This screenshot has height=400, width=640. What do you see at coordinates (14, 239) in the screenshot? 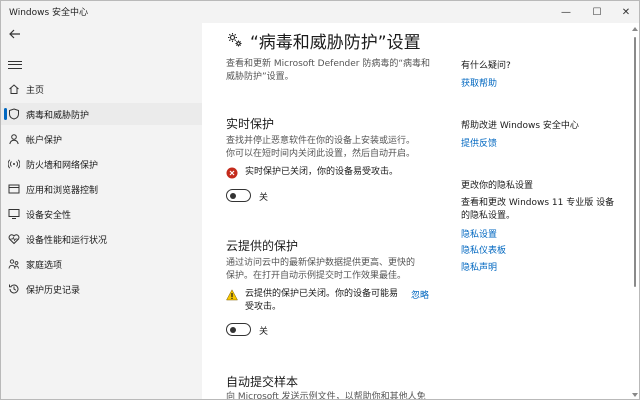
I see `heart-icon` at bounding box center [14, 239].